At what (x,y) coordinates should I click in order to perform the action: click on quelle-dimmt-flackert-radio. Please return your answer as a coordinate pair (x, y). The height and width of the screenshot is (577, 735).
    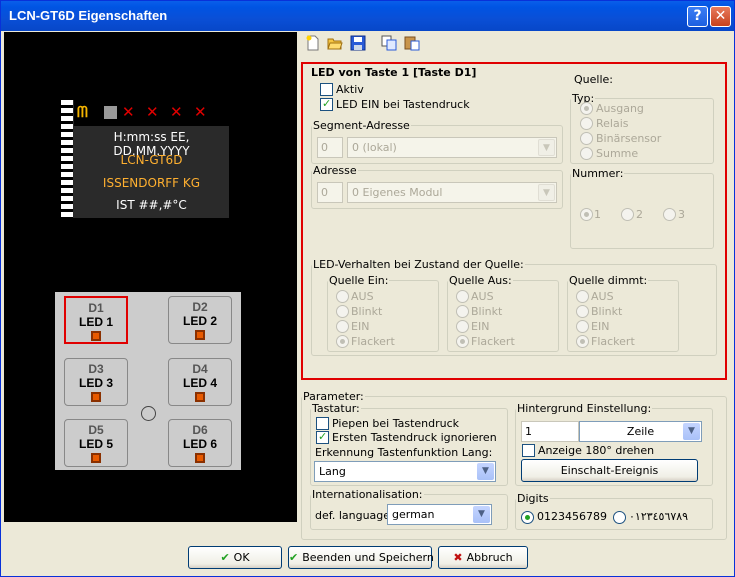
    Looking at the image, I should click on (582, 341).